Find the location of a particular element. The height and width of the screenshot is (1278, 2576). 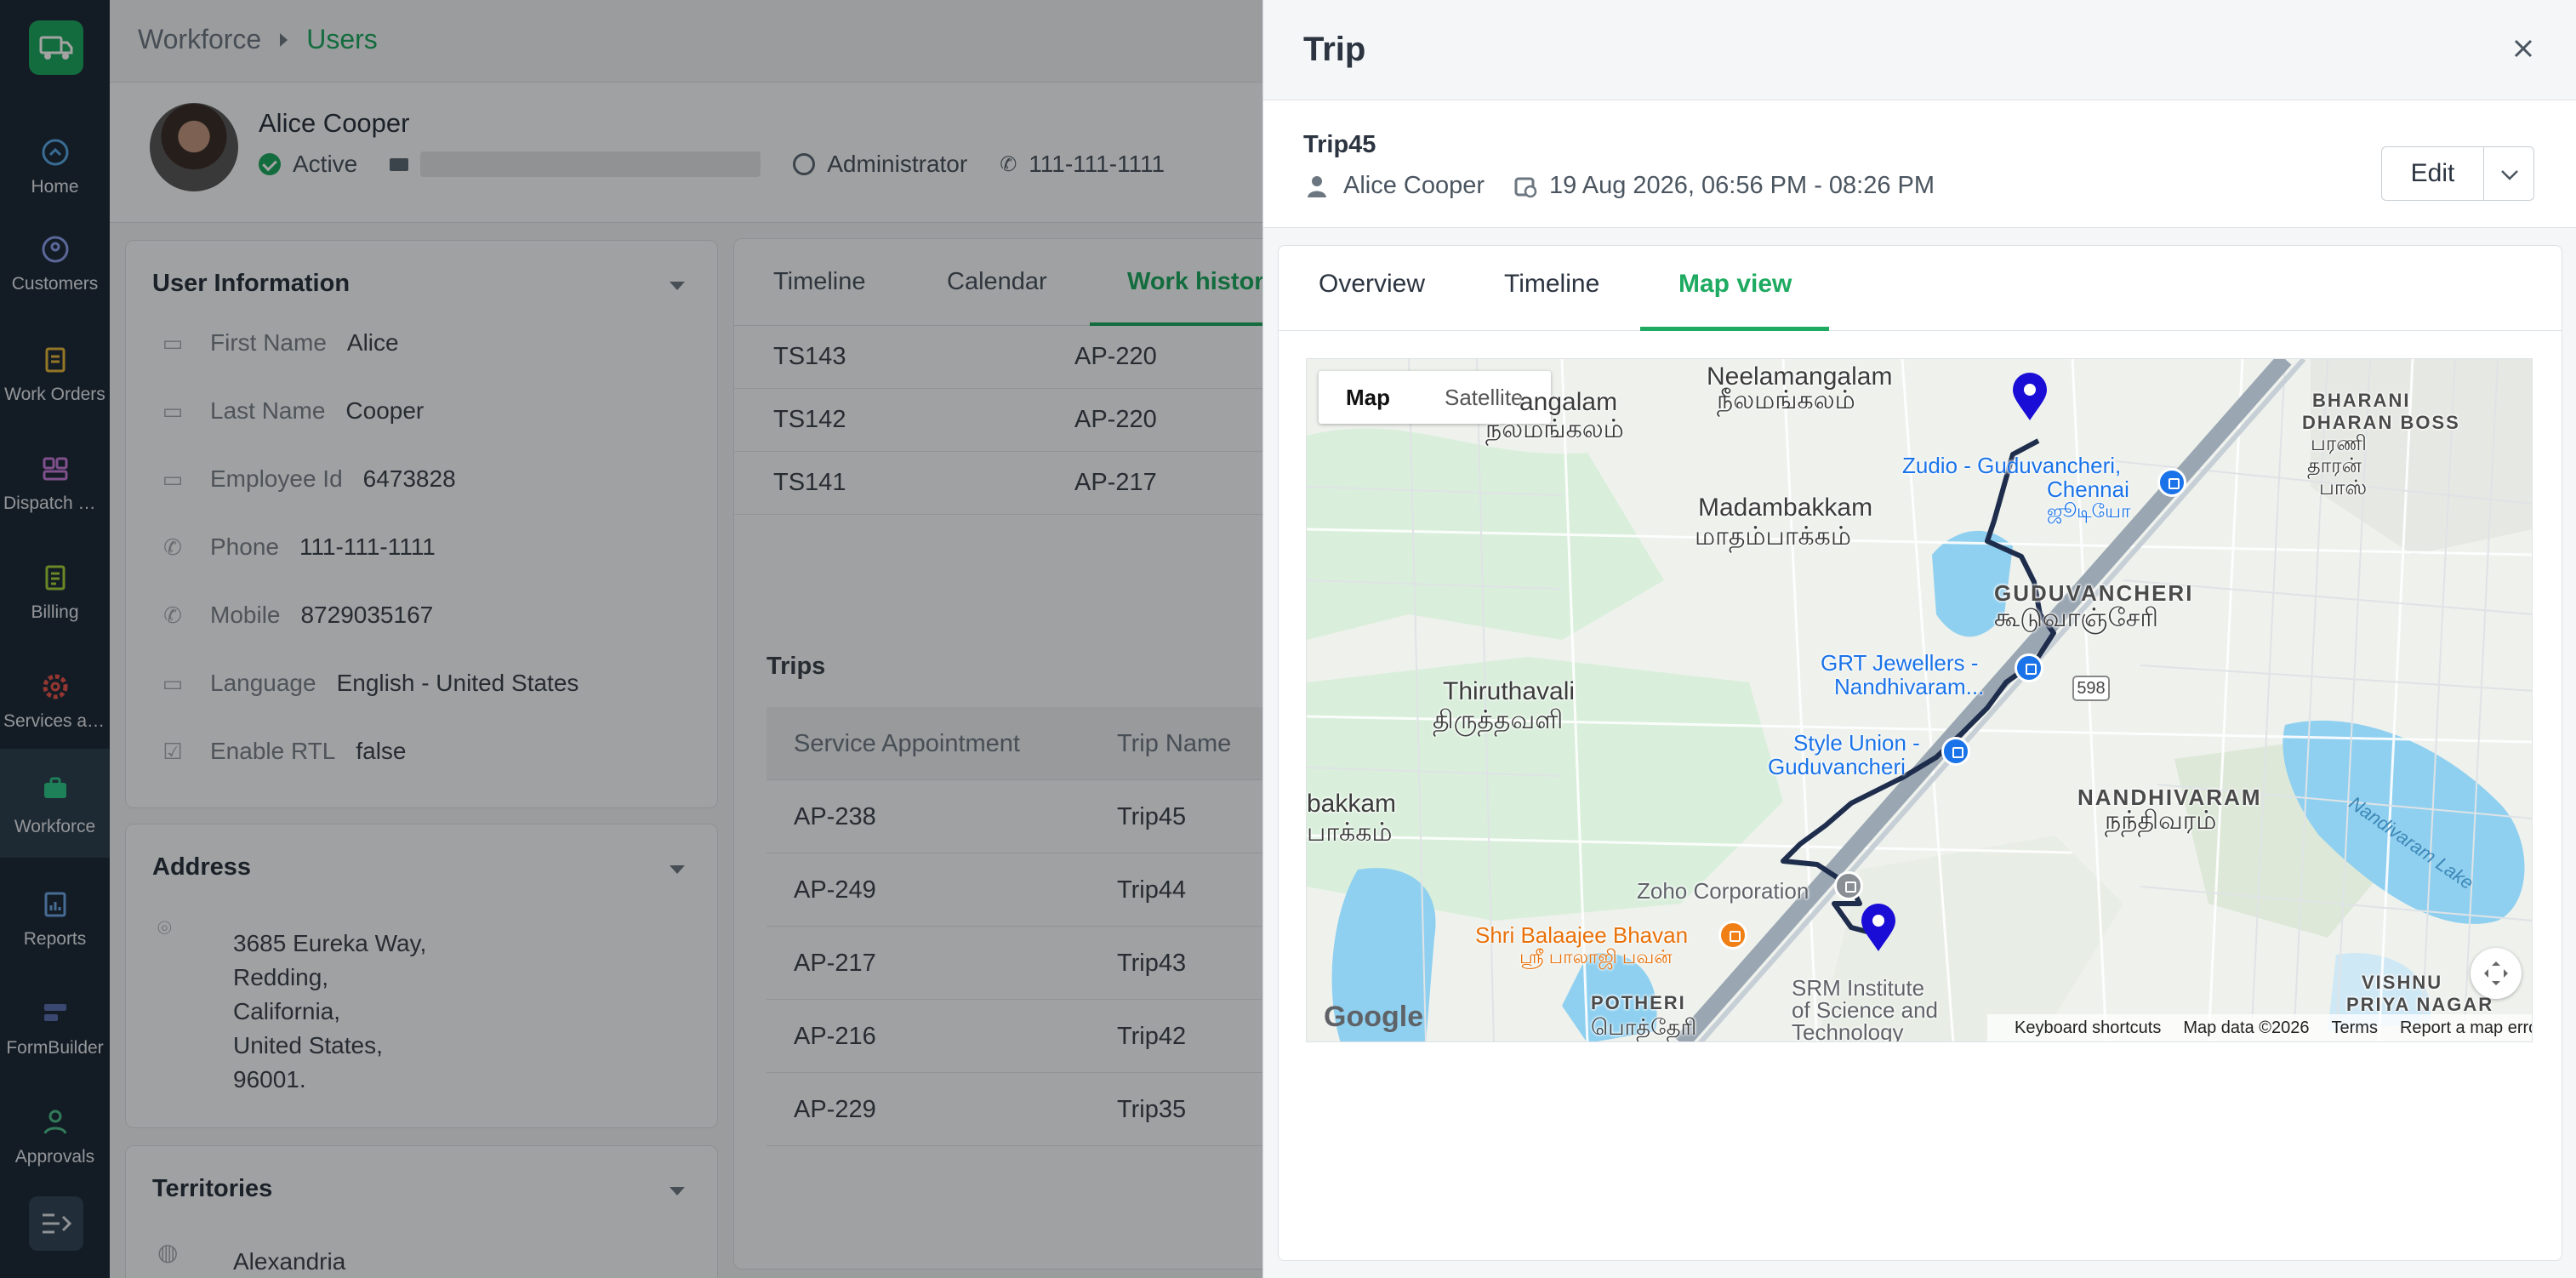

fullscreen-button is located at coordinates (2496, 974).